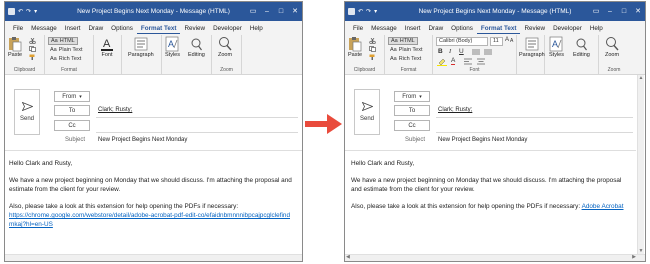 The height and width of the screenshot is (264, 650). Describe the element at coordinates (640, 164) in the screenshot. I see `vertical-scrollbar: ▲ ▼` at that location.